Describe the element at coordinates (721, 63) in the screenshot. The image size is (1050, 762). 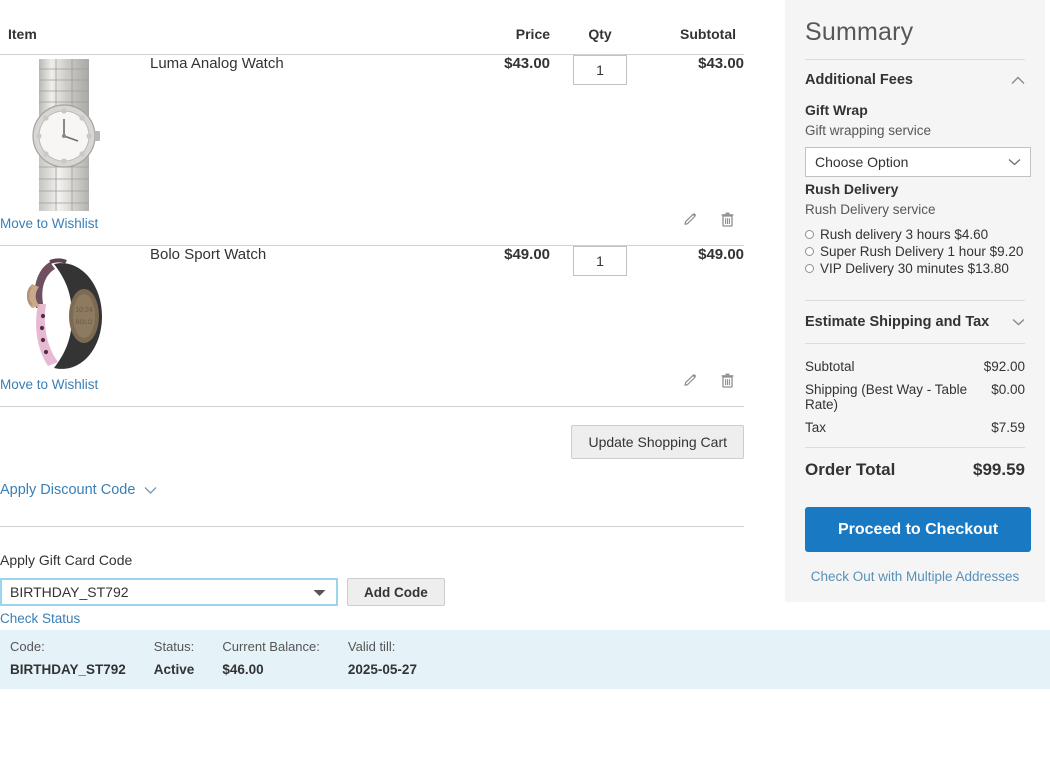
I see `product-subtotal: $43.00` at that location.